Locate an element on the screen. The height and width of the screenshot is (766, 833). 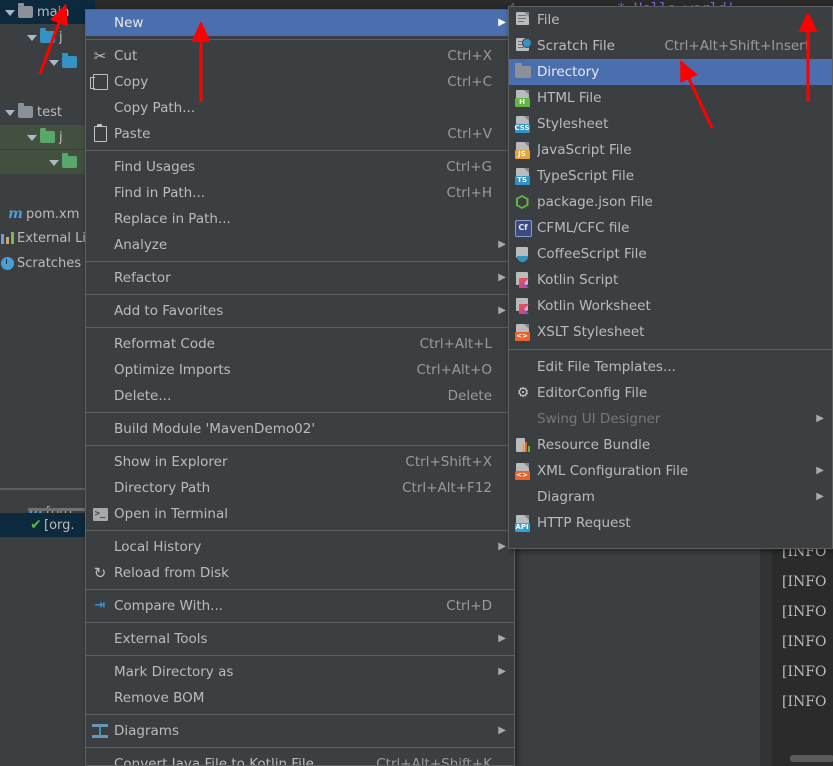
menu-item-label: Find Usages is located at coordinates (155, 167).